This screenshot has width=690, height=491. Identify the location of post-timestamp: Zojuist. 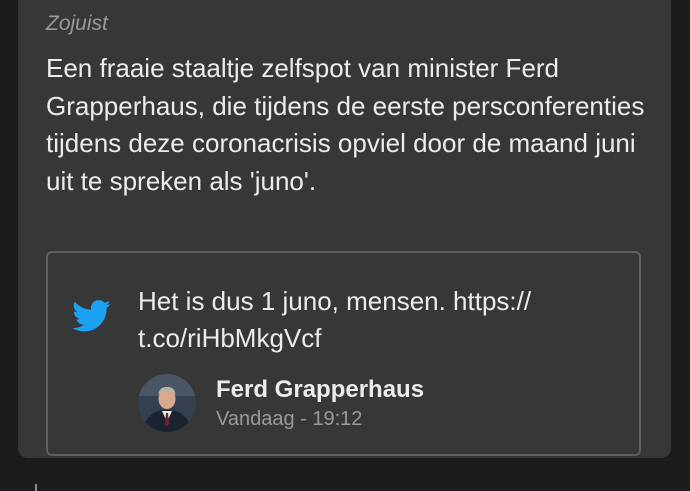
(77, 23).